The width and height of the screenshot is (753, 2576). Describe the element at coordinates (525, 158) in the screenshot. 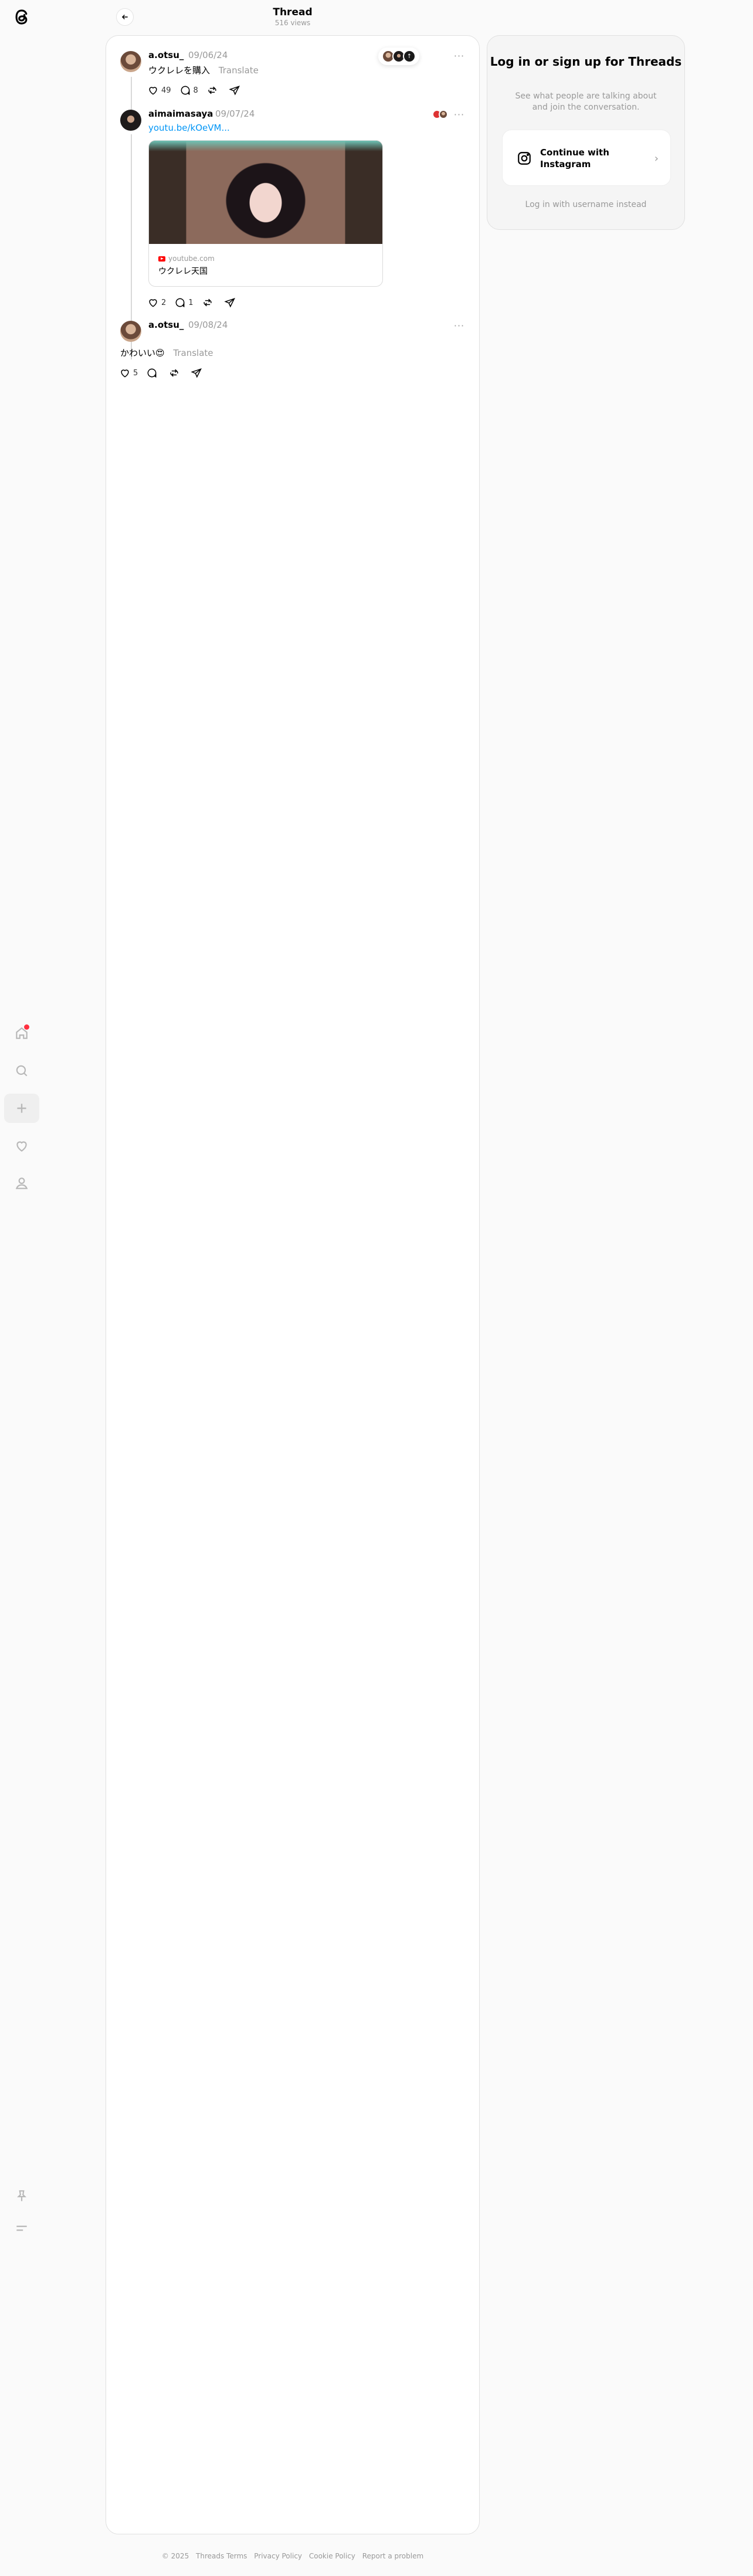

I see `instagram-icon` at that location.